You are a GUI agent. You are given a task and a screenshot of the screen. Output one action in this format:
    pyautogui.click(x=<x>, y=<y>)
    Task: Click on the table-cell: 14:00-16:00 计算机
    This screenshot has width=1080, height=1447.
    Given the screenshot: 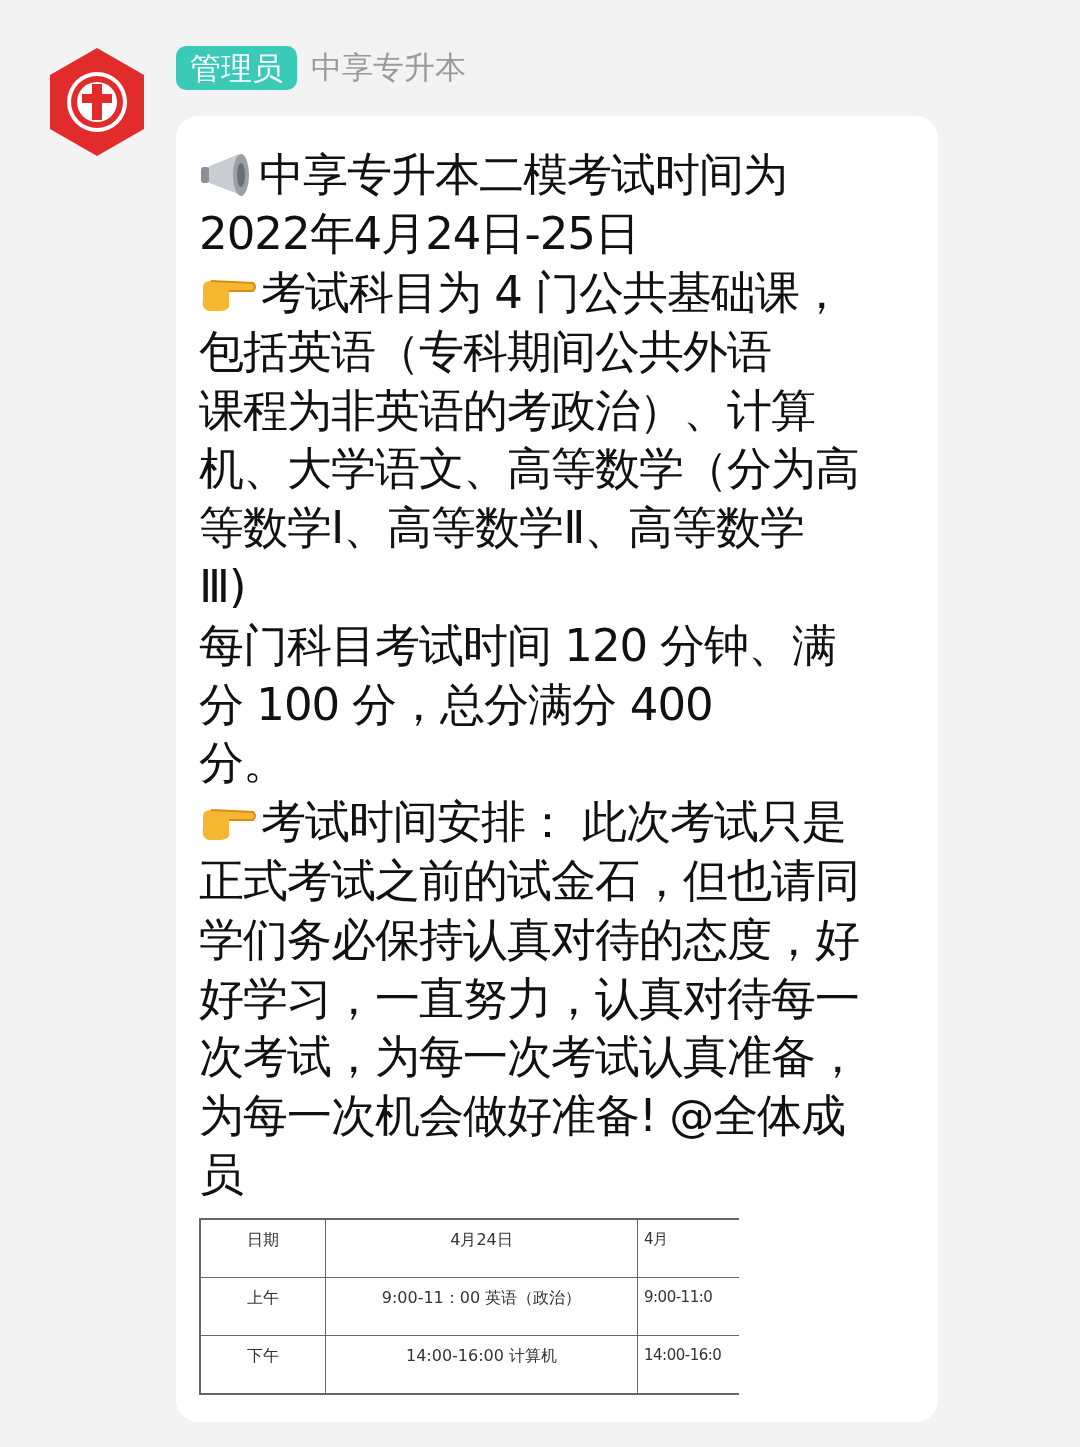 What is the action you would take?
    pyautogui.click(x=482, y=1365)
    